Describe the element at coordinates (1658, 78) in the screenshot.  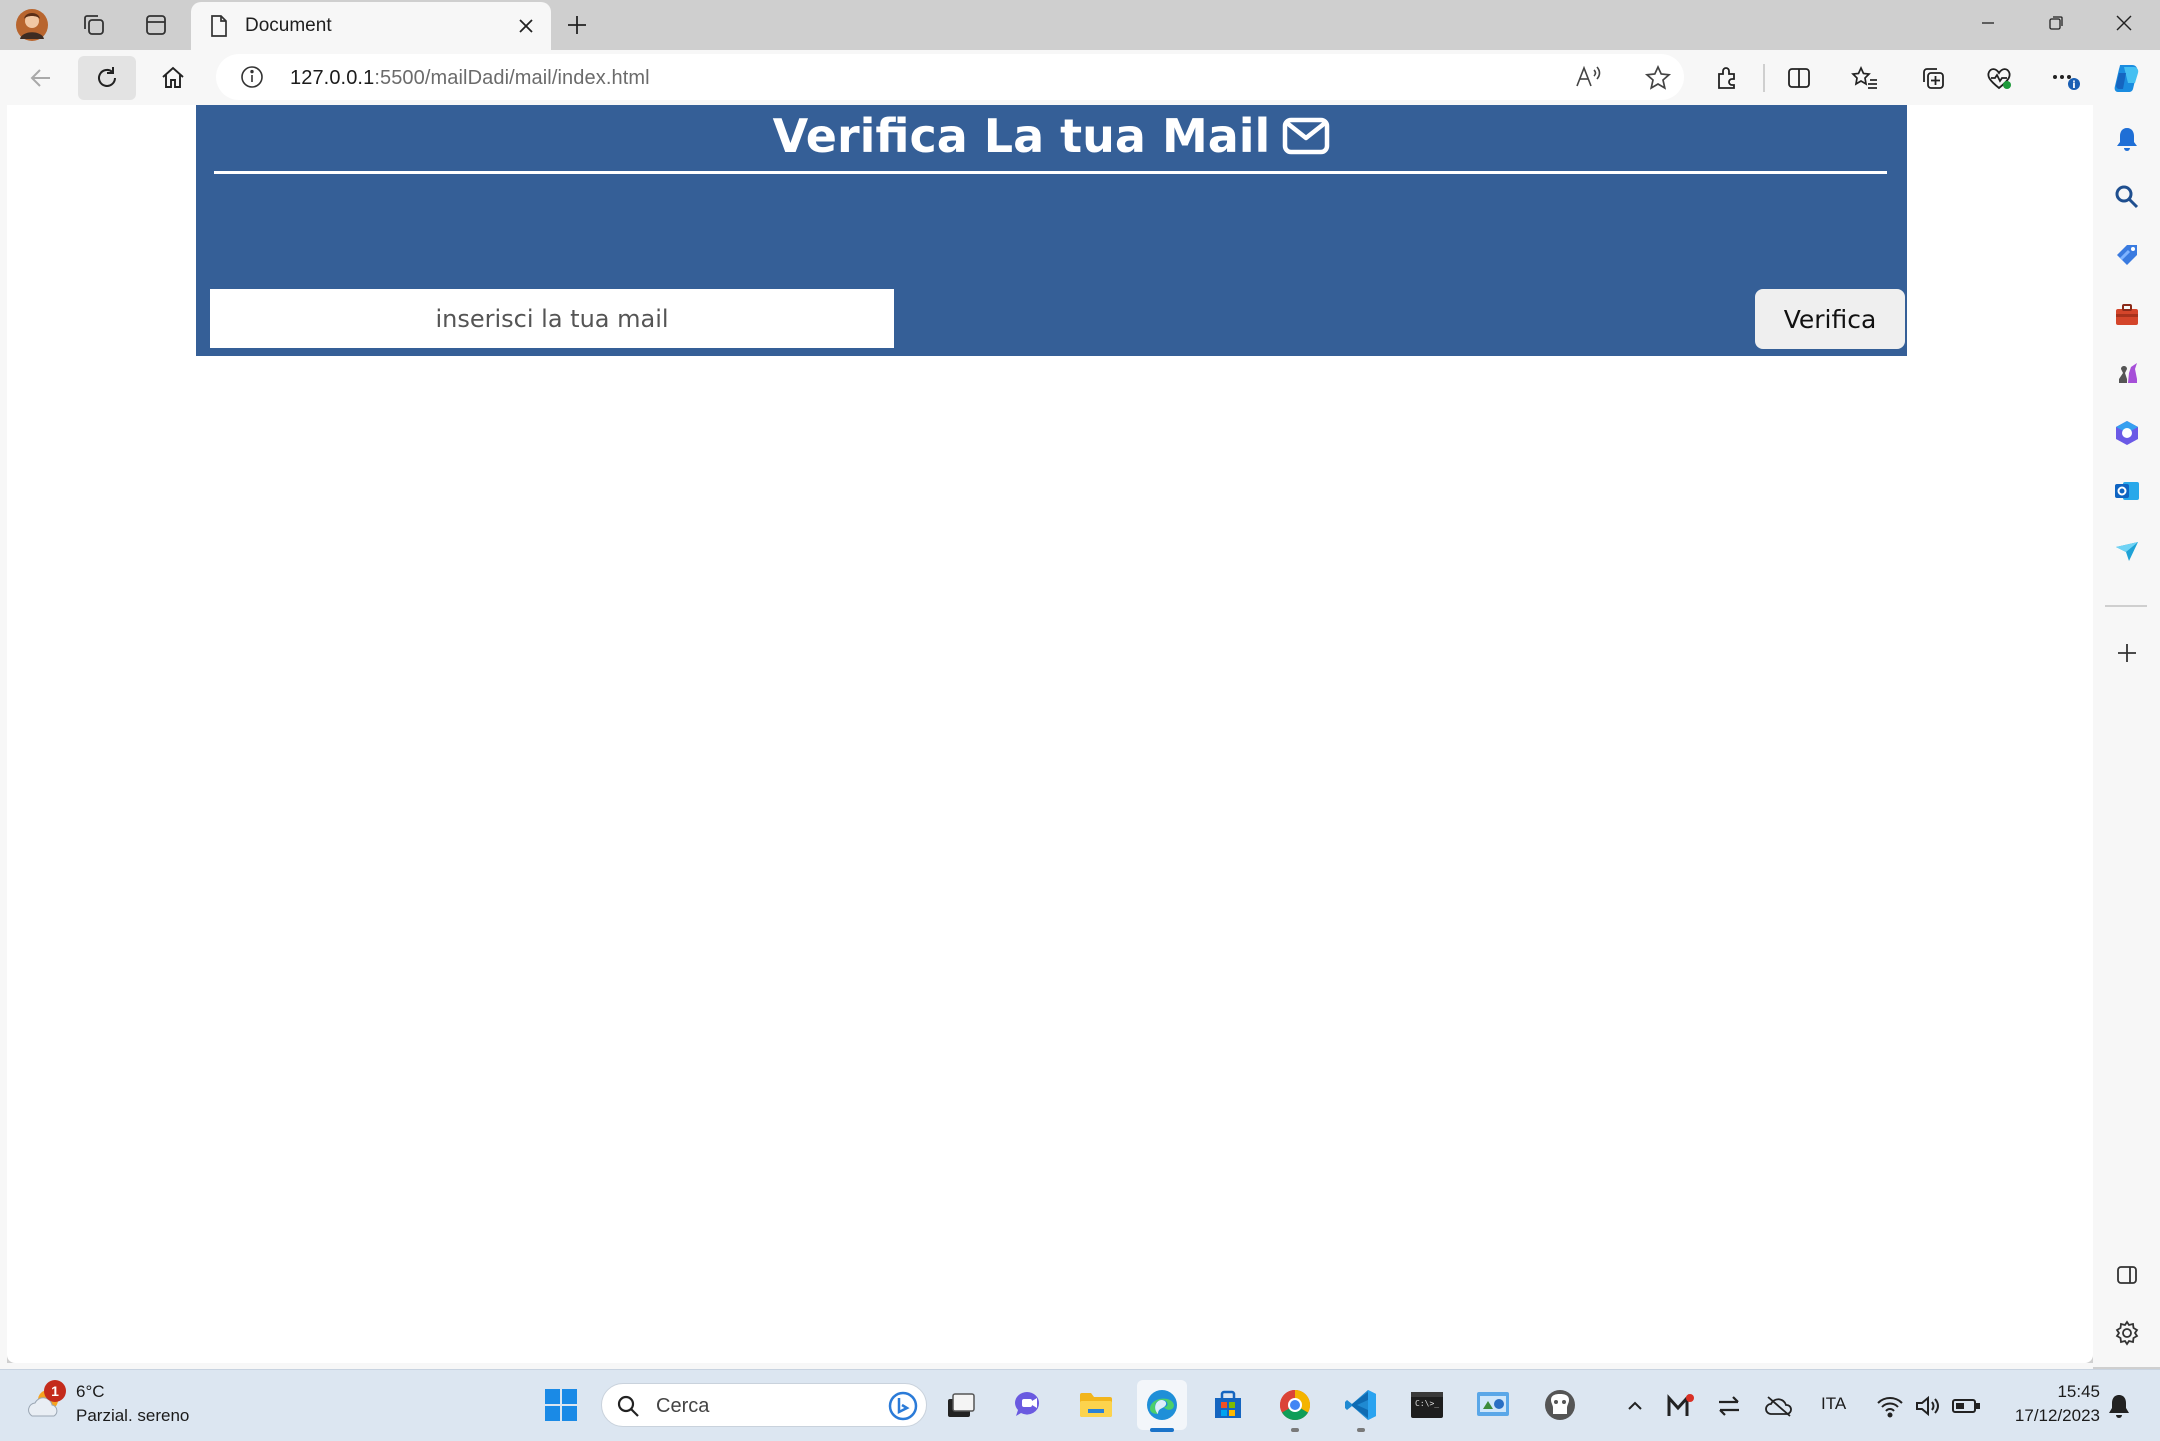
I see `favorite-star-icon` at that location.